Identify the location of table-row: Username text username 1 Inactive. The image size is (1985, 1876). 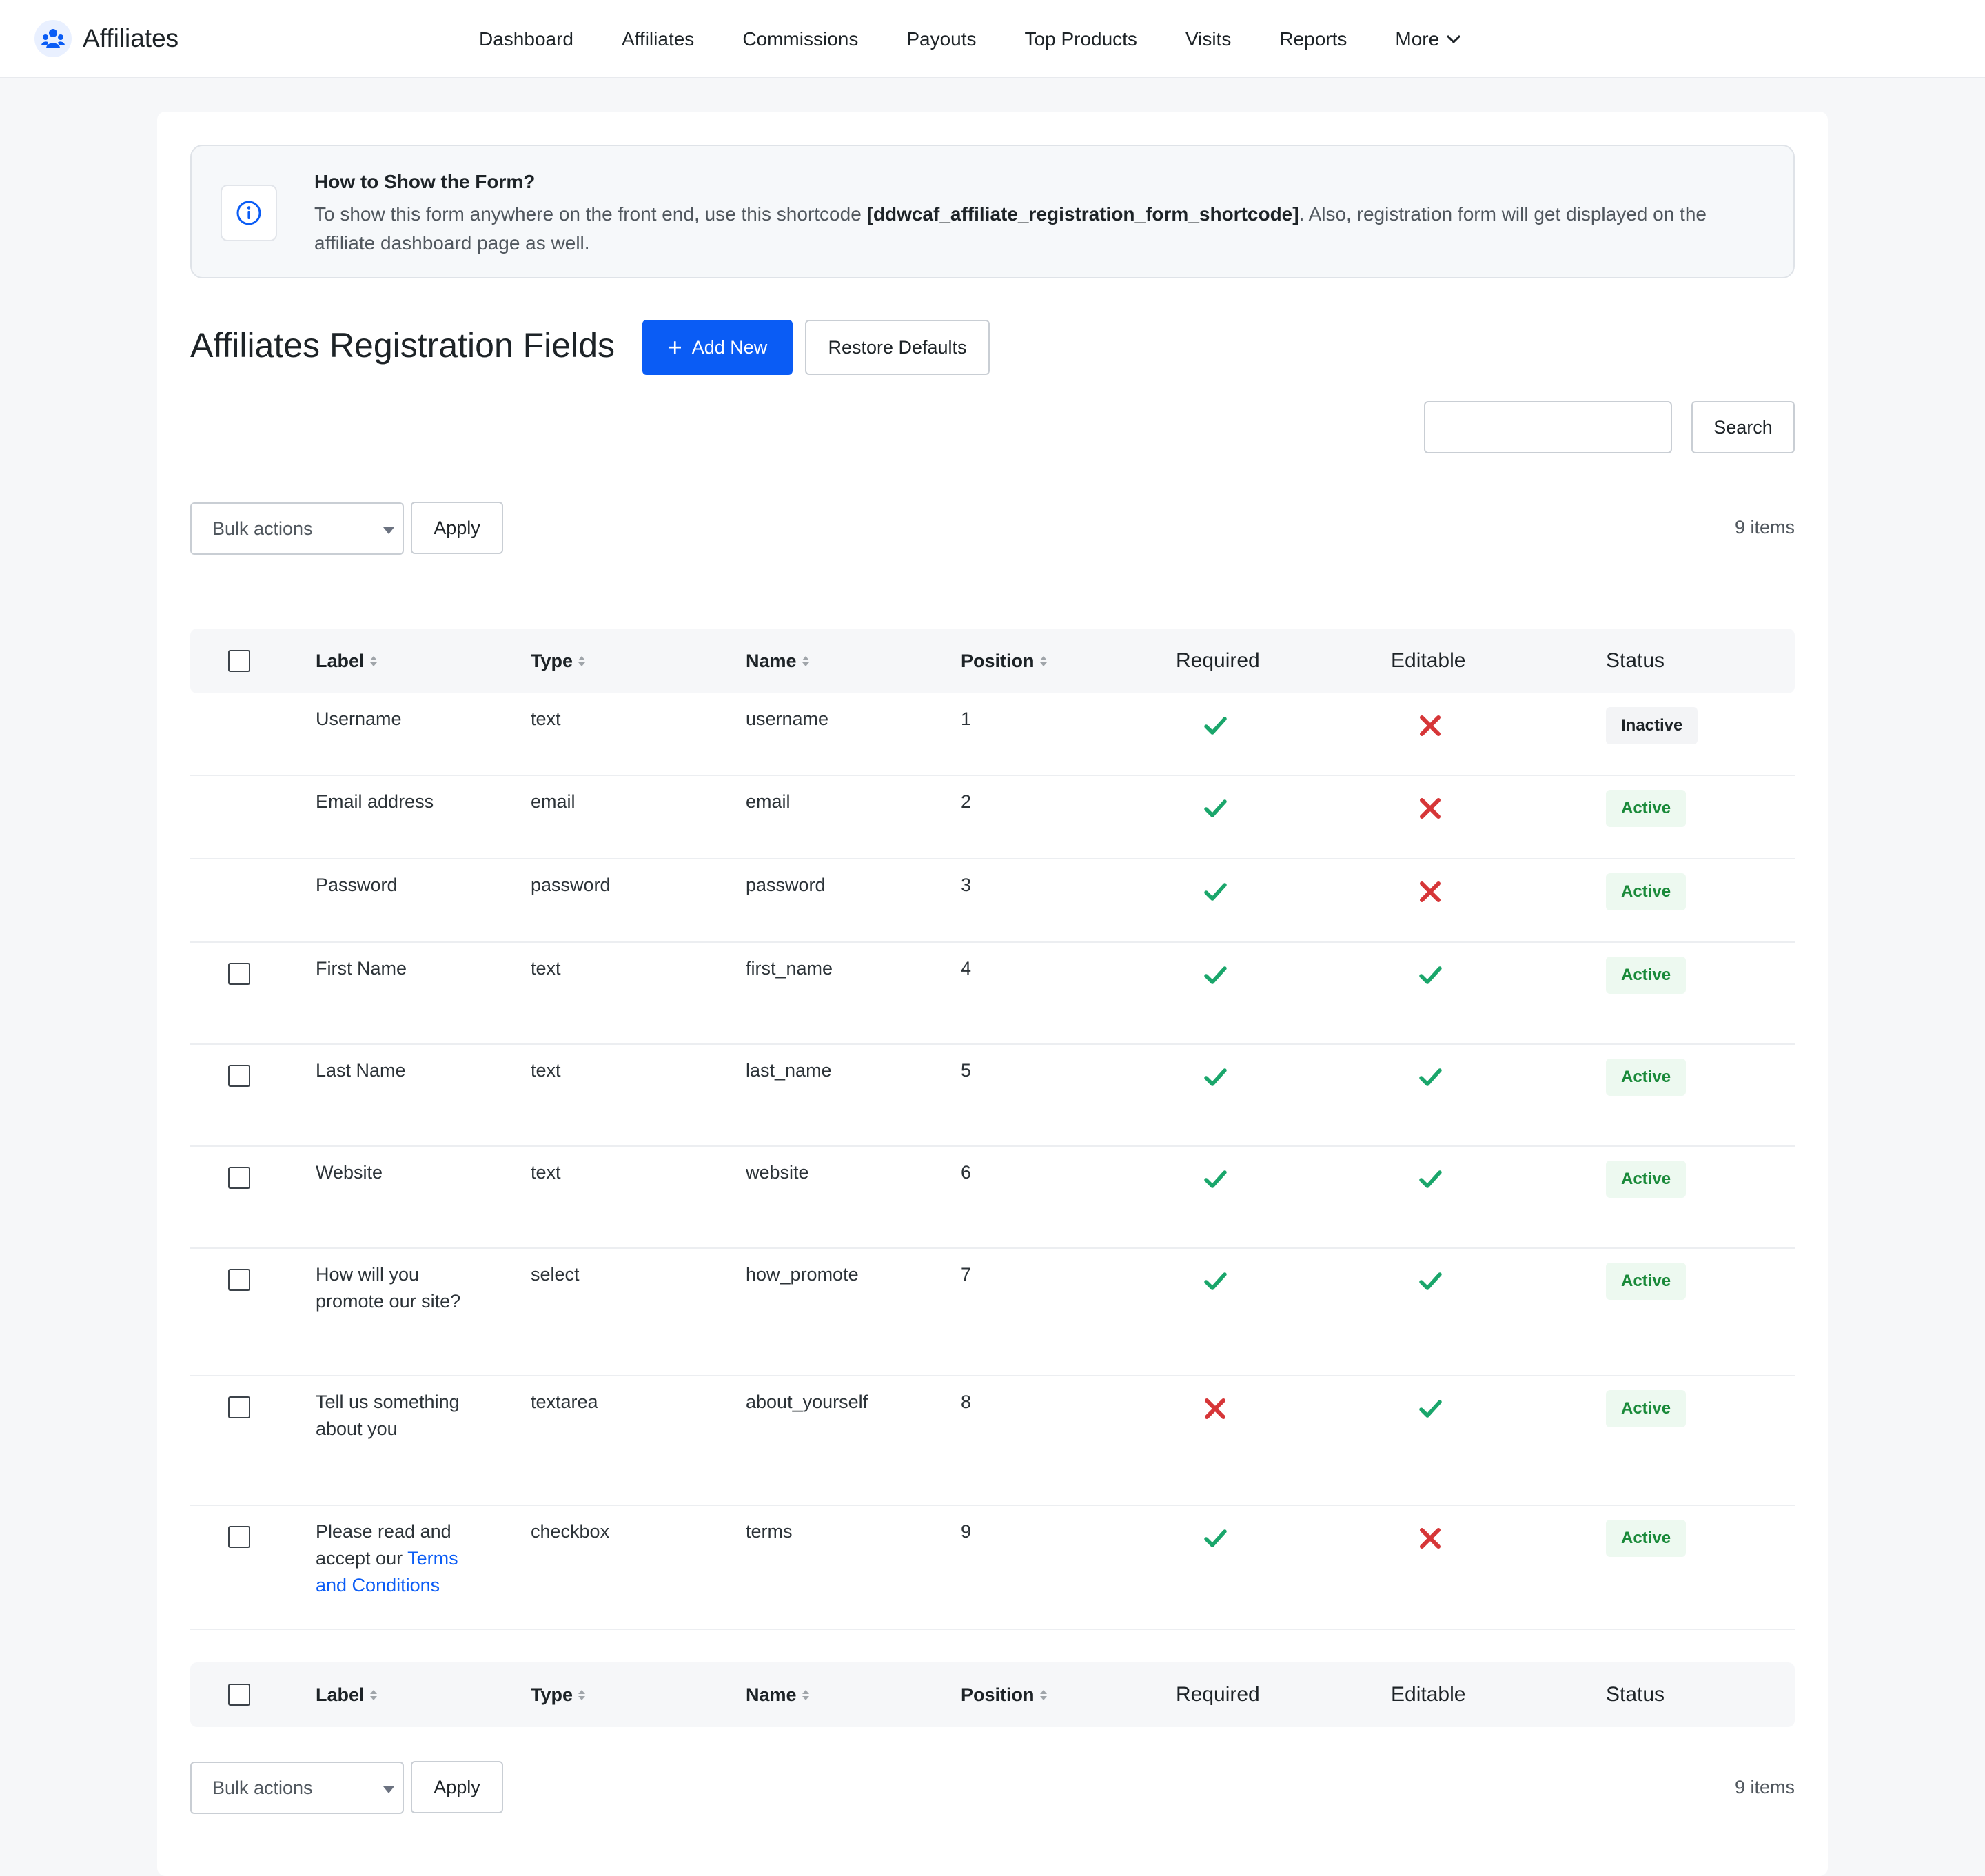
(993, 734).